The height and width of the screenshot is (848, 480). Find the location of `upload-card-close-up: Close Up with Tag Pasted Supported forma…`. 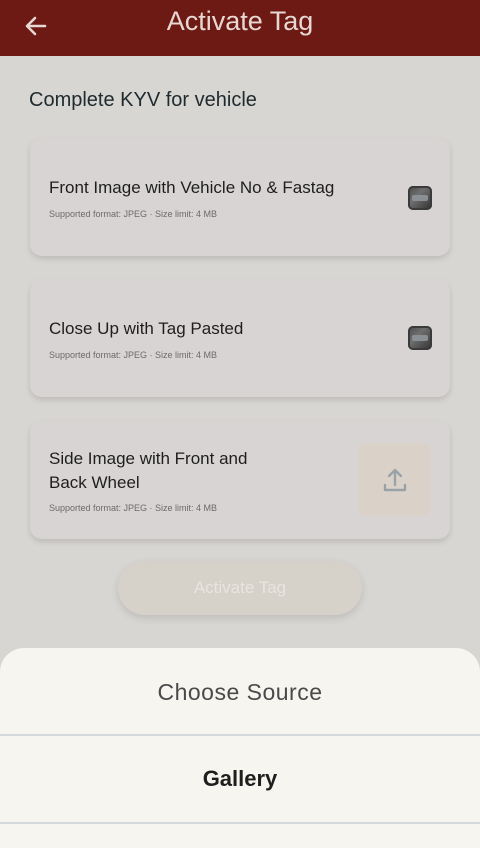

upload-card-close-up: Close Up with Tag Pasted Supported forma… is located at coordinates (240, 338).